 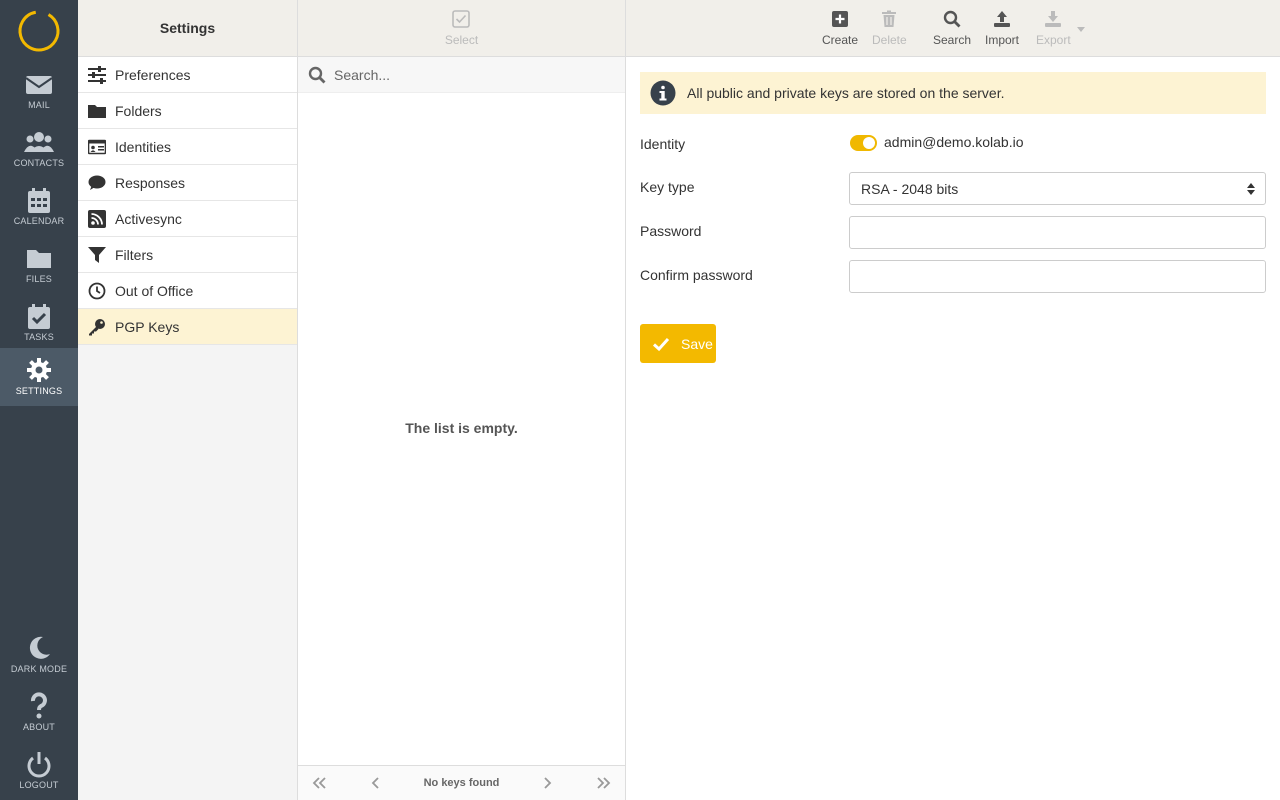 What do you see at coordinates (1053, 40) in the screenshot?
I see `export-label: Export` at bounding box center [1053, 40].